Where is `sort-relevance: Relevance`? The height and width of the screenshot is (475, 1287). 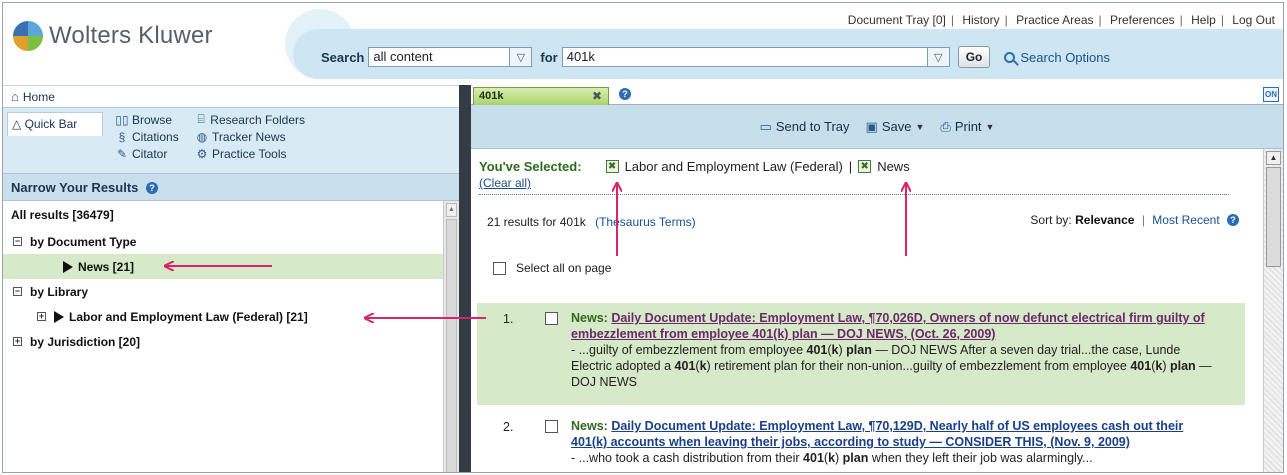 sort-relevance: Relevance is located at coordinates (1104, 220).